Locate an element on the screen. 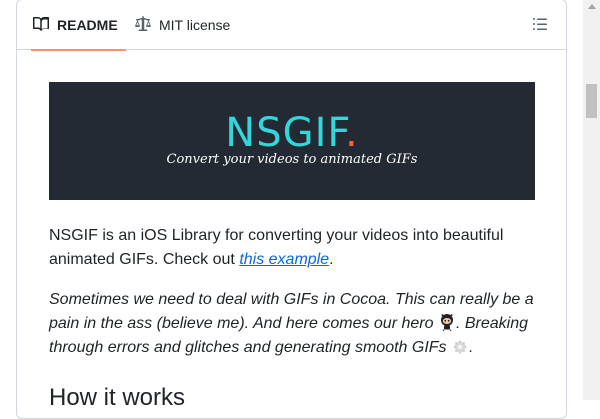 This screenshot has width=600, height=419. tab-license: MIT license is located at coordinates (182, 25).